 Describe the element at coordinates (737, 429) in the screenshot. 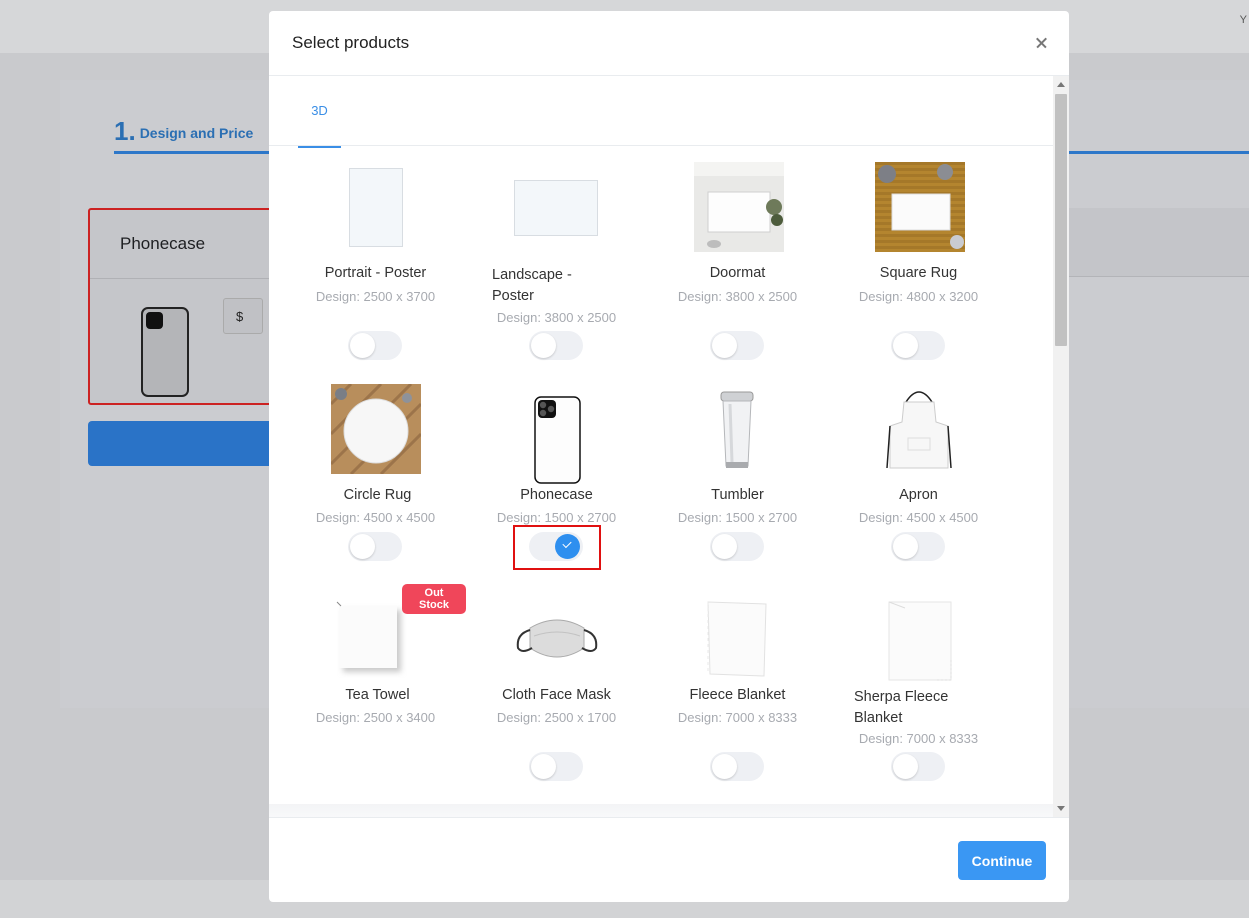

I see `tumbler-image` at that location.